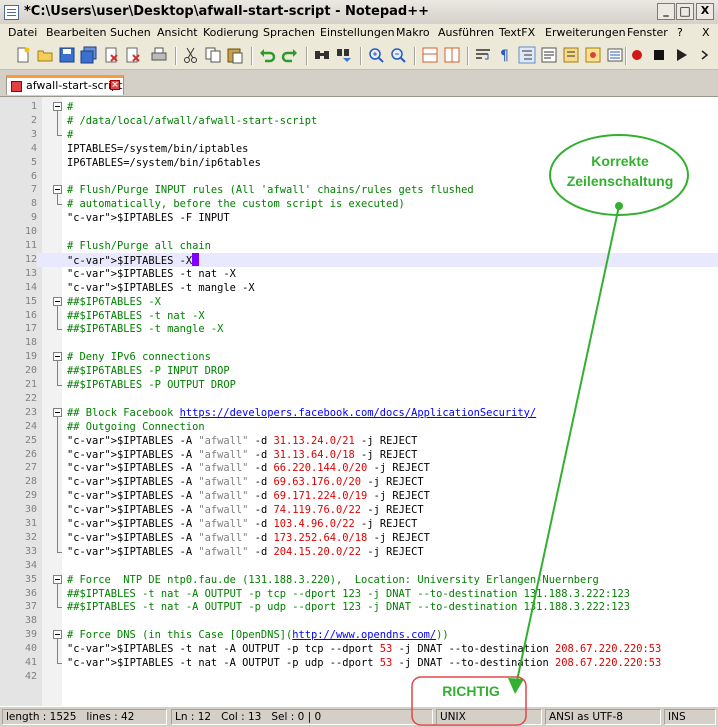  Describe the element at coordinates (359, 371) in the screenshot. I see `code-line: 20 ##$IP6TABLES -P INPUT DROP` at that location.